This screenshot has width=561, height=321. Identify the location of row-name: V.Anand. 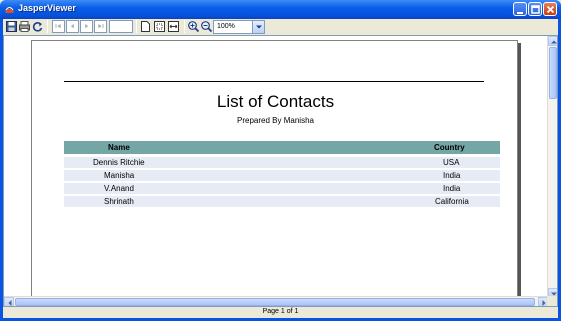
(119, 188).